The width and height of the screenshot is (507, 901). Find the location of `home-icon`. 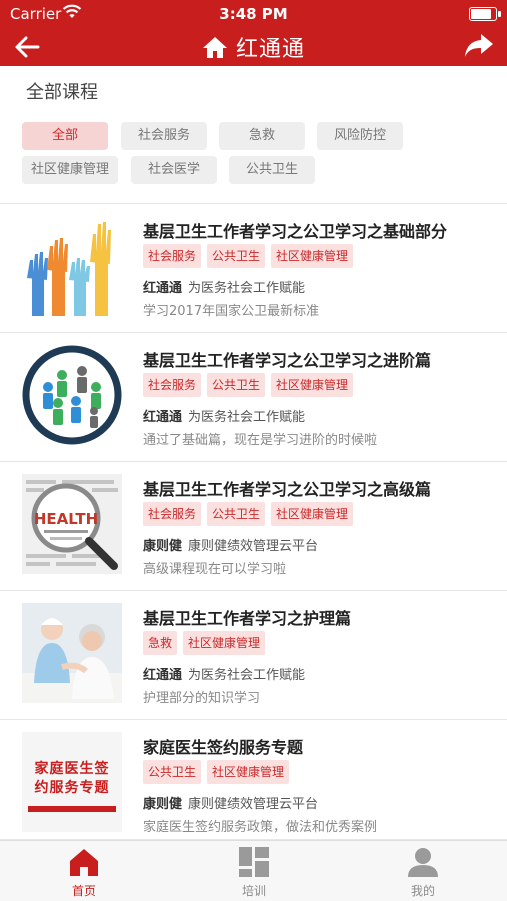

home-icon is located at coordinates (215, 47).